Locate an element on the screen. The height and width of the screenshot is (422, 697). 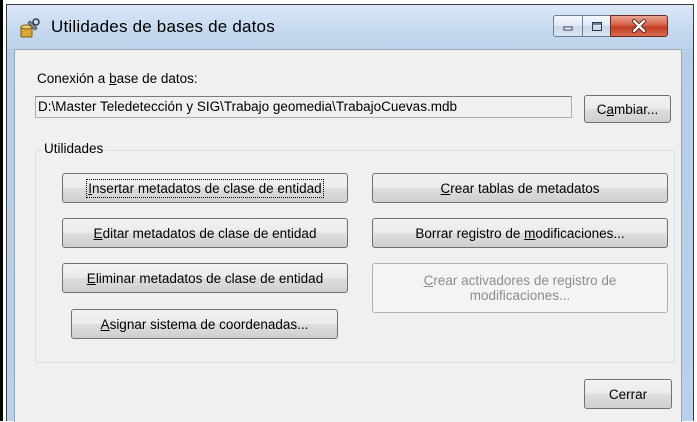
close-button: Cerrar is located at coordinates (628, 394).